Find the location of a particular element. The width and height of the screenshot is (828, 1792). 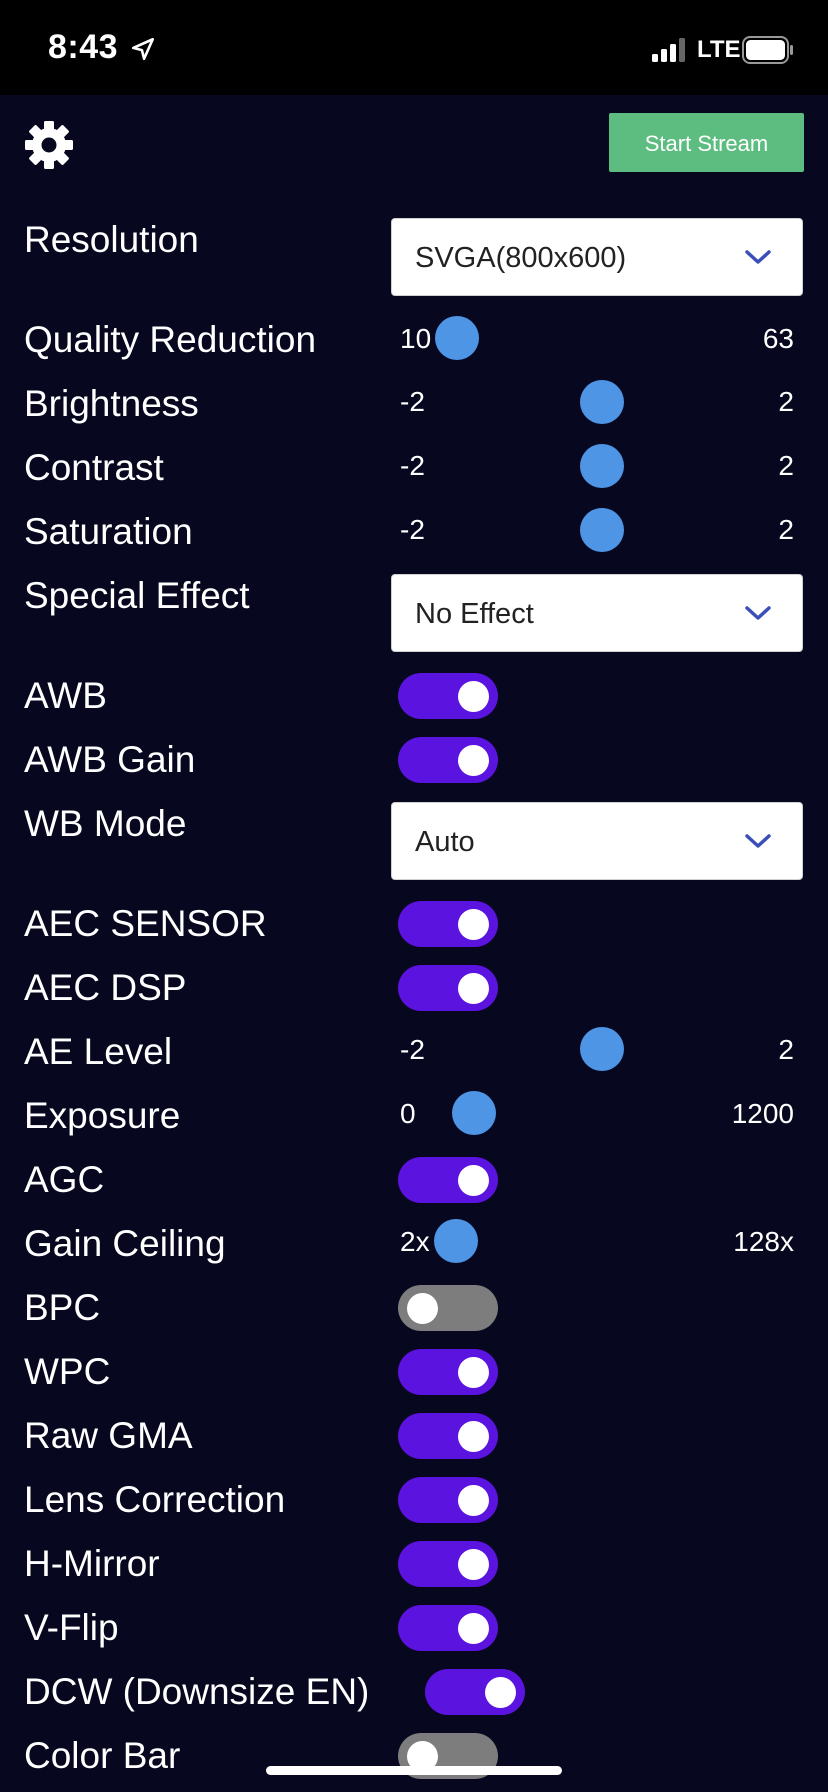

quality-reduction-thumb is located at coordinates (457, 338).